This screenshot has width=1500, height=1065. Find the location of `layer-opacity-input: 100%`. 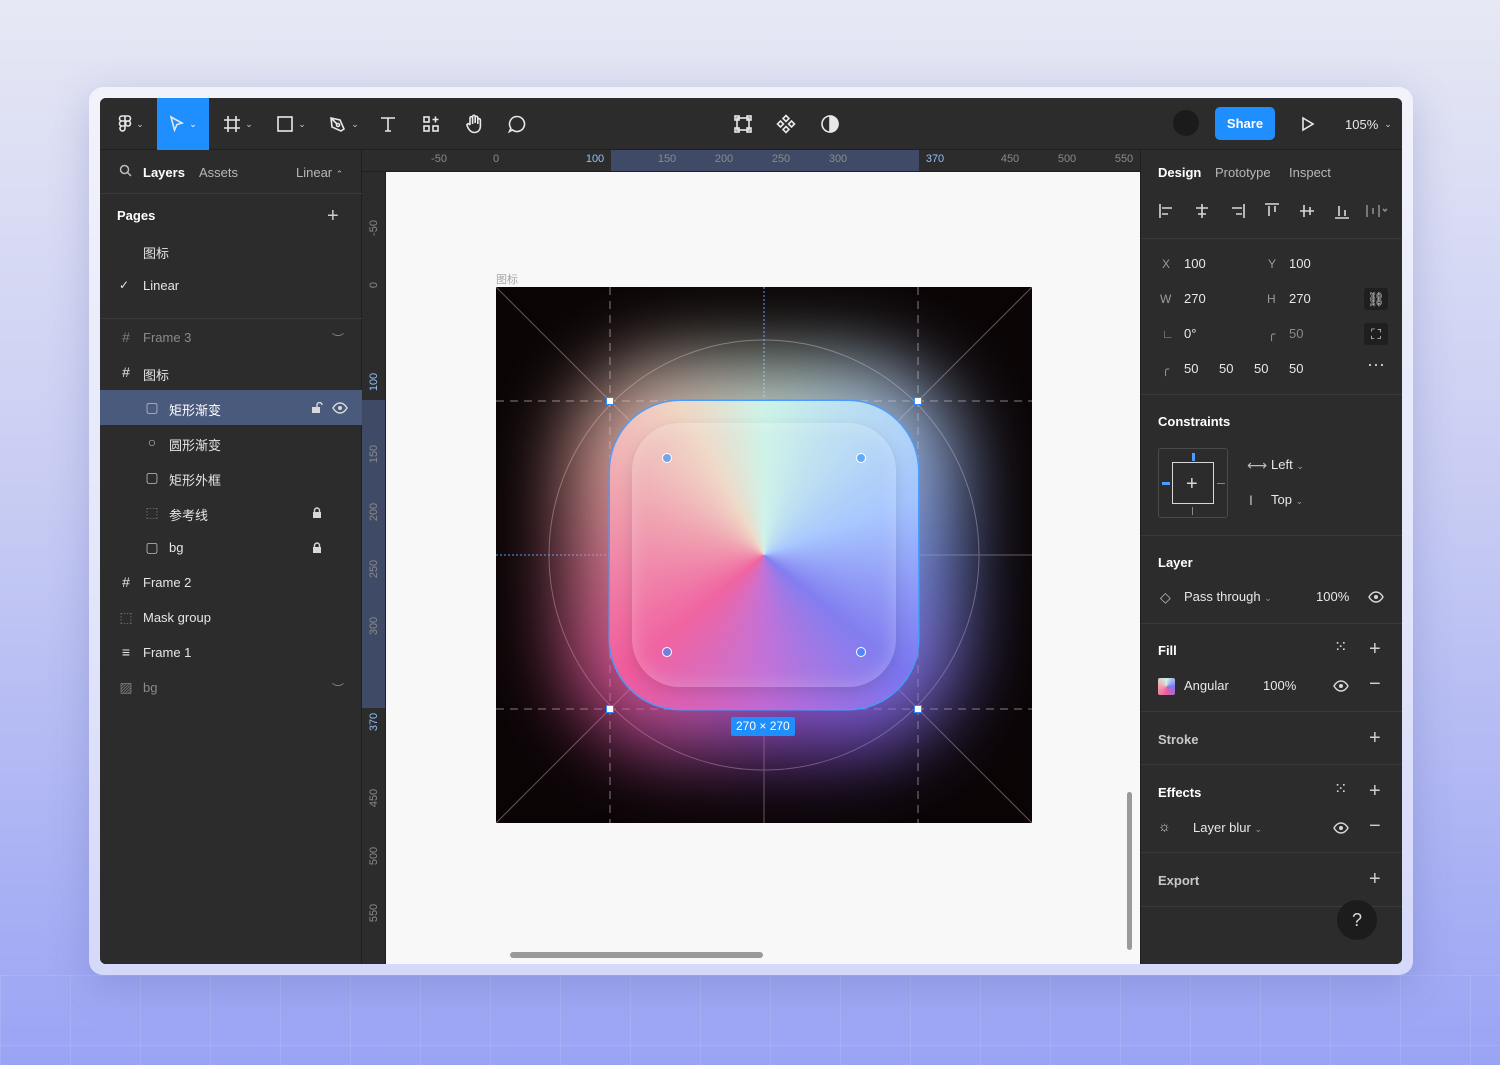

layer-opacity-input: 100% is located at coordinates (1332, 596).